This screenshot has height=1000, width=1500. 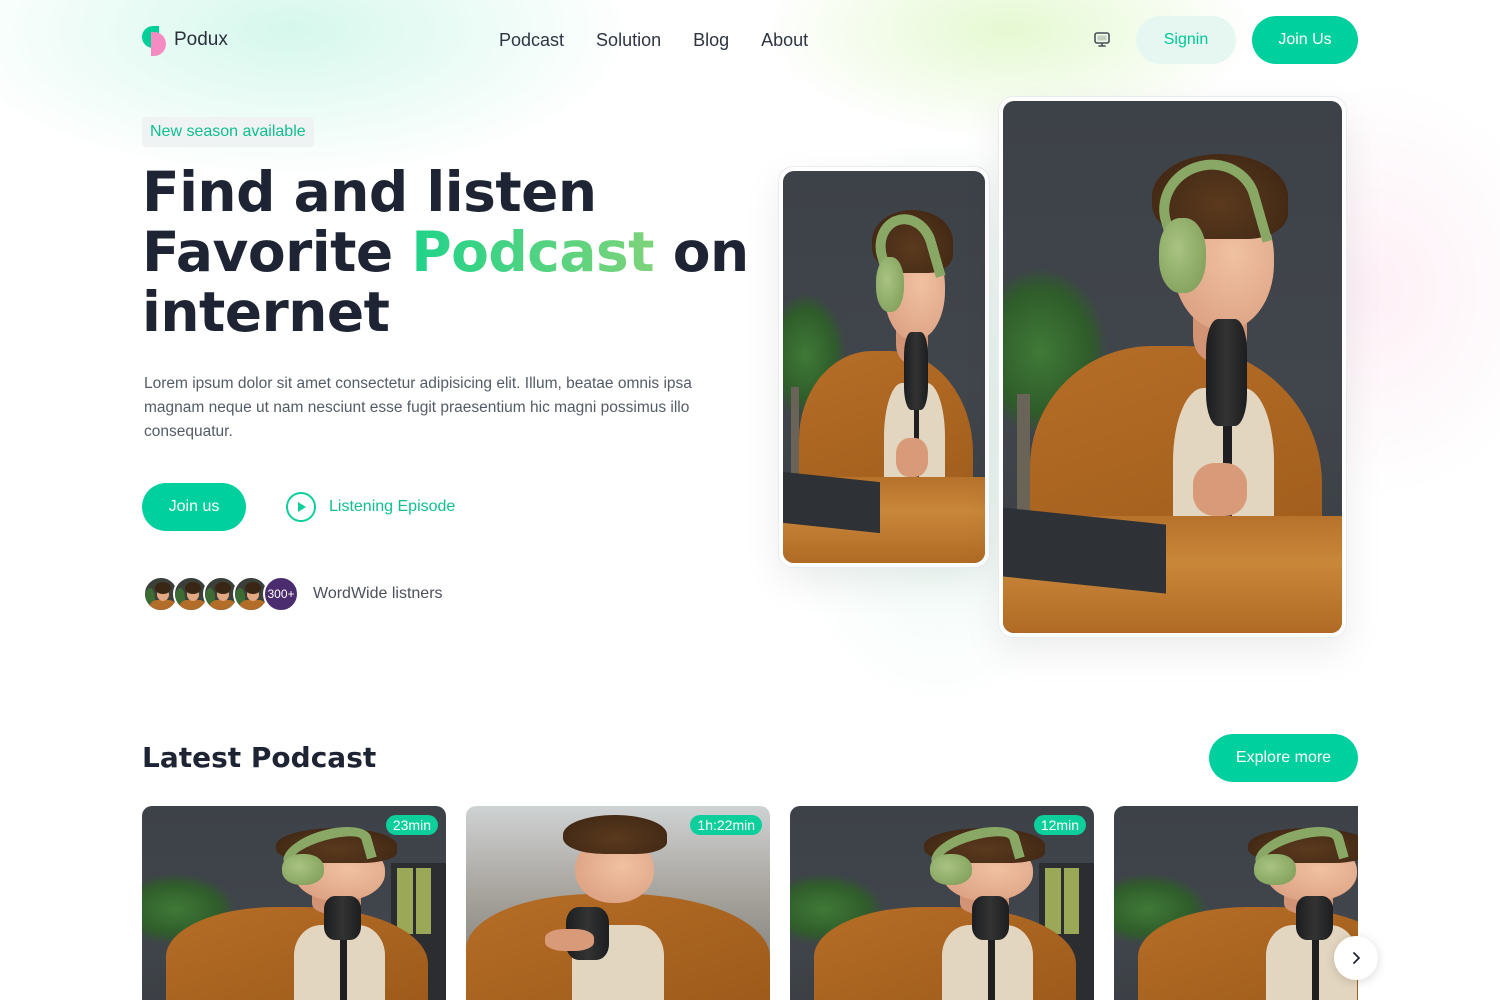 What do you see at coordinates (411, 825) in the screenshot?
I see `duration-badge: 23min` at bounding box center [411, 825].